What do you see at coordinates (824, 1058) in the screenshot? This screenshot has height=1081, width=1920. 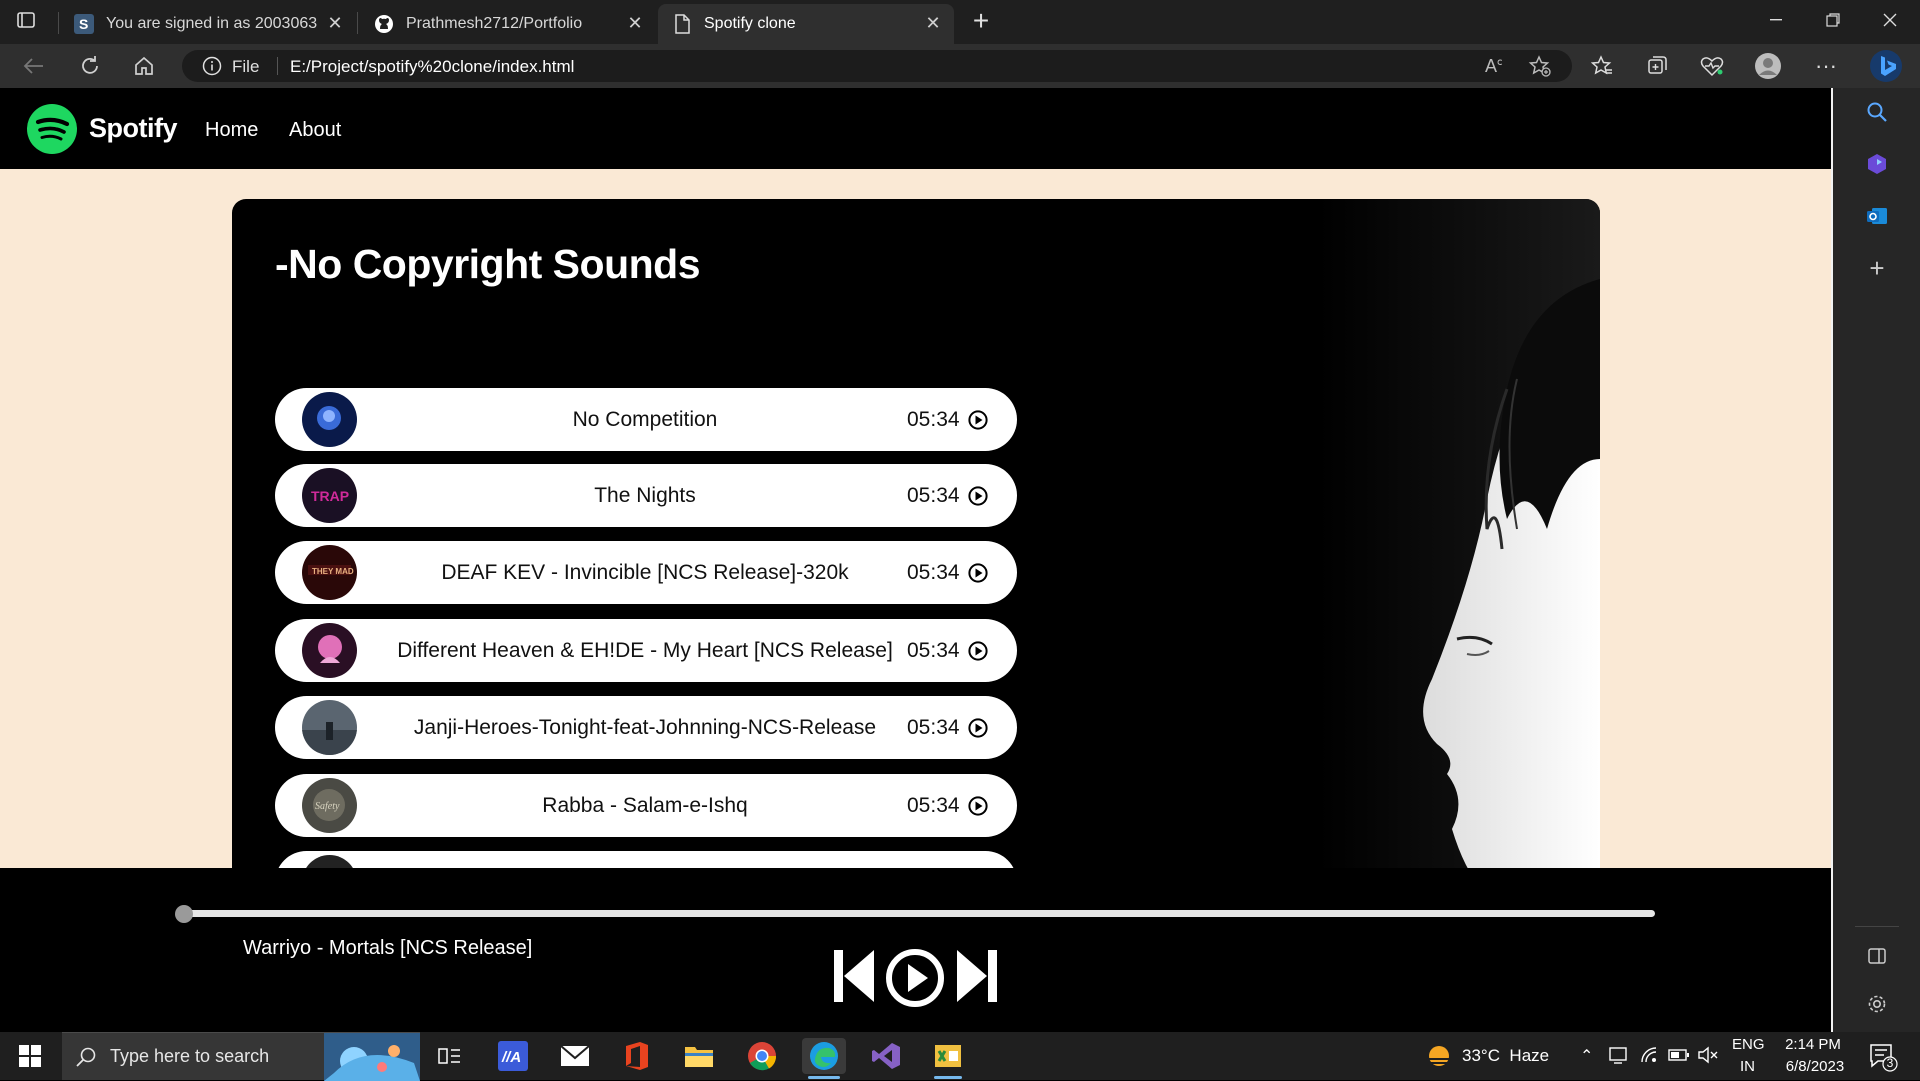 I see `edge-icon` at bounding box center [824, 1058].